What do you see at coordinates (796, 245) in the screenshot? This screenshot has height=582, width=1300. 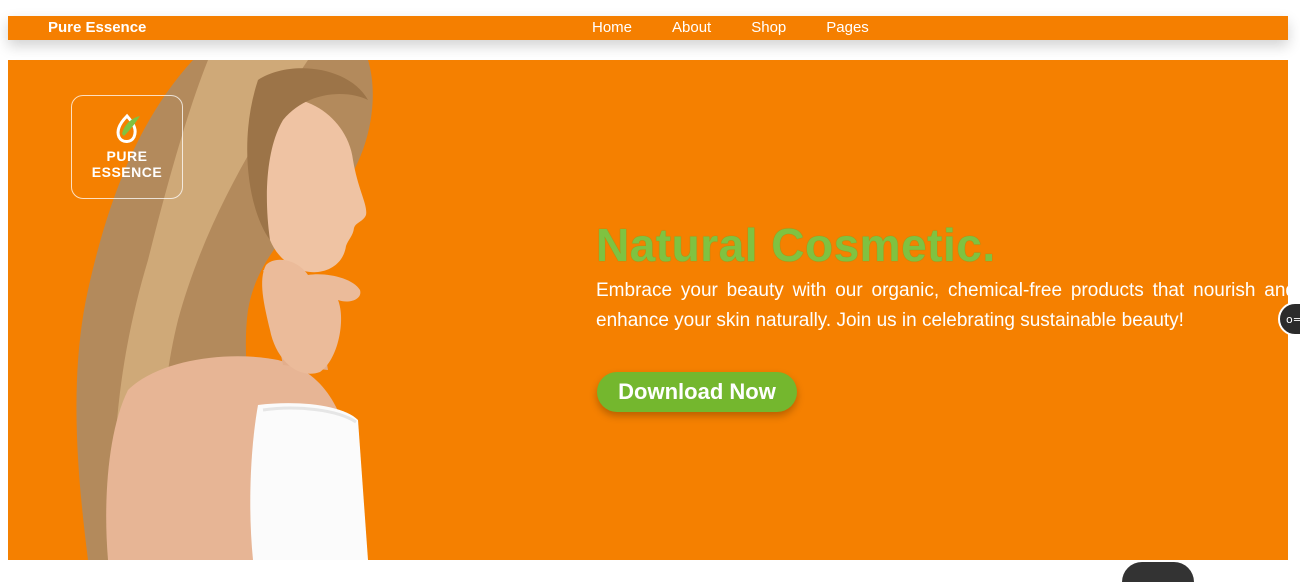 I see `hero-title: Natural Cosmetic.` at bounding box center [796, 245].